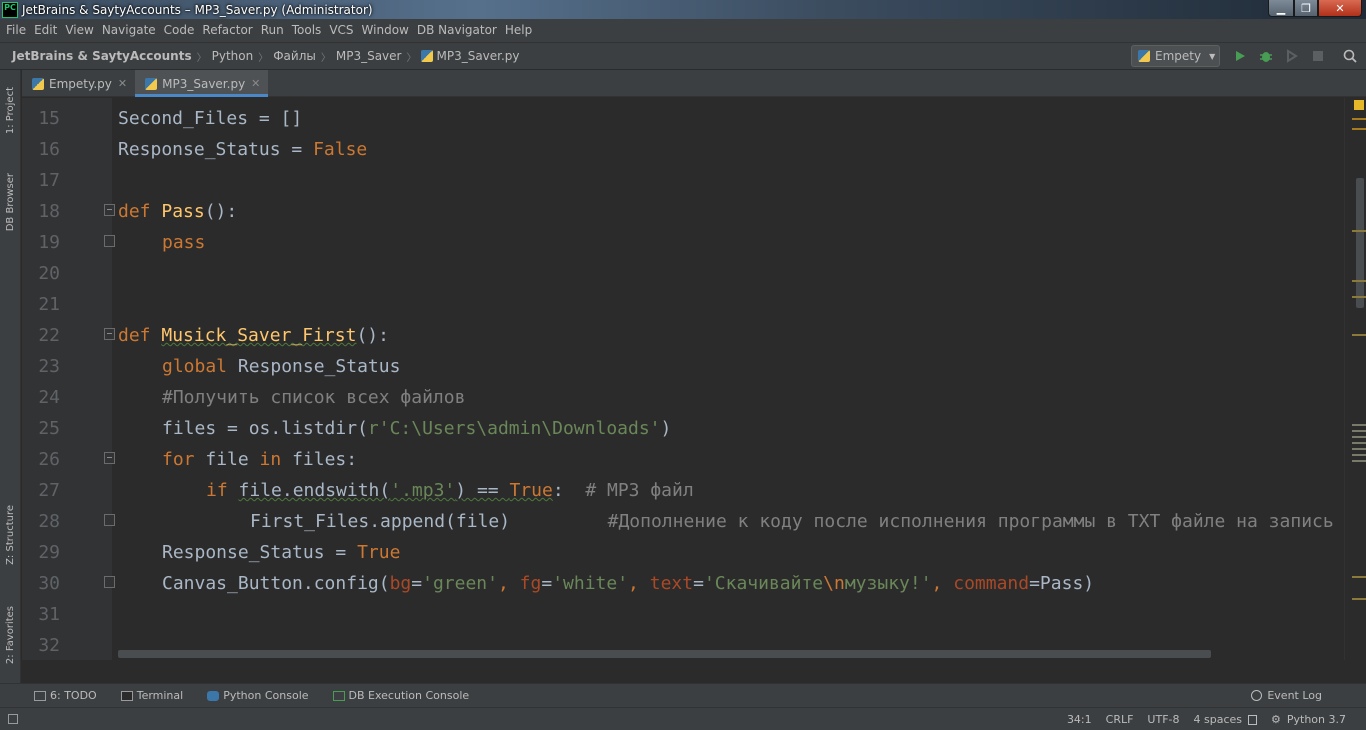 Image resolution: width=1366 pixels, height=730 pixels. What do you see at coordinates (49, 118) in the screenshot?
I see `line-number: 15` at bounding box center [49, 118].